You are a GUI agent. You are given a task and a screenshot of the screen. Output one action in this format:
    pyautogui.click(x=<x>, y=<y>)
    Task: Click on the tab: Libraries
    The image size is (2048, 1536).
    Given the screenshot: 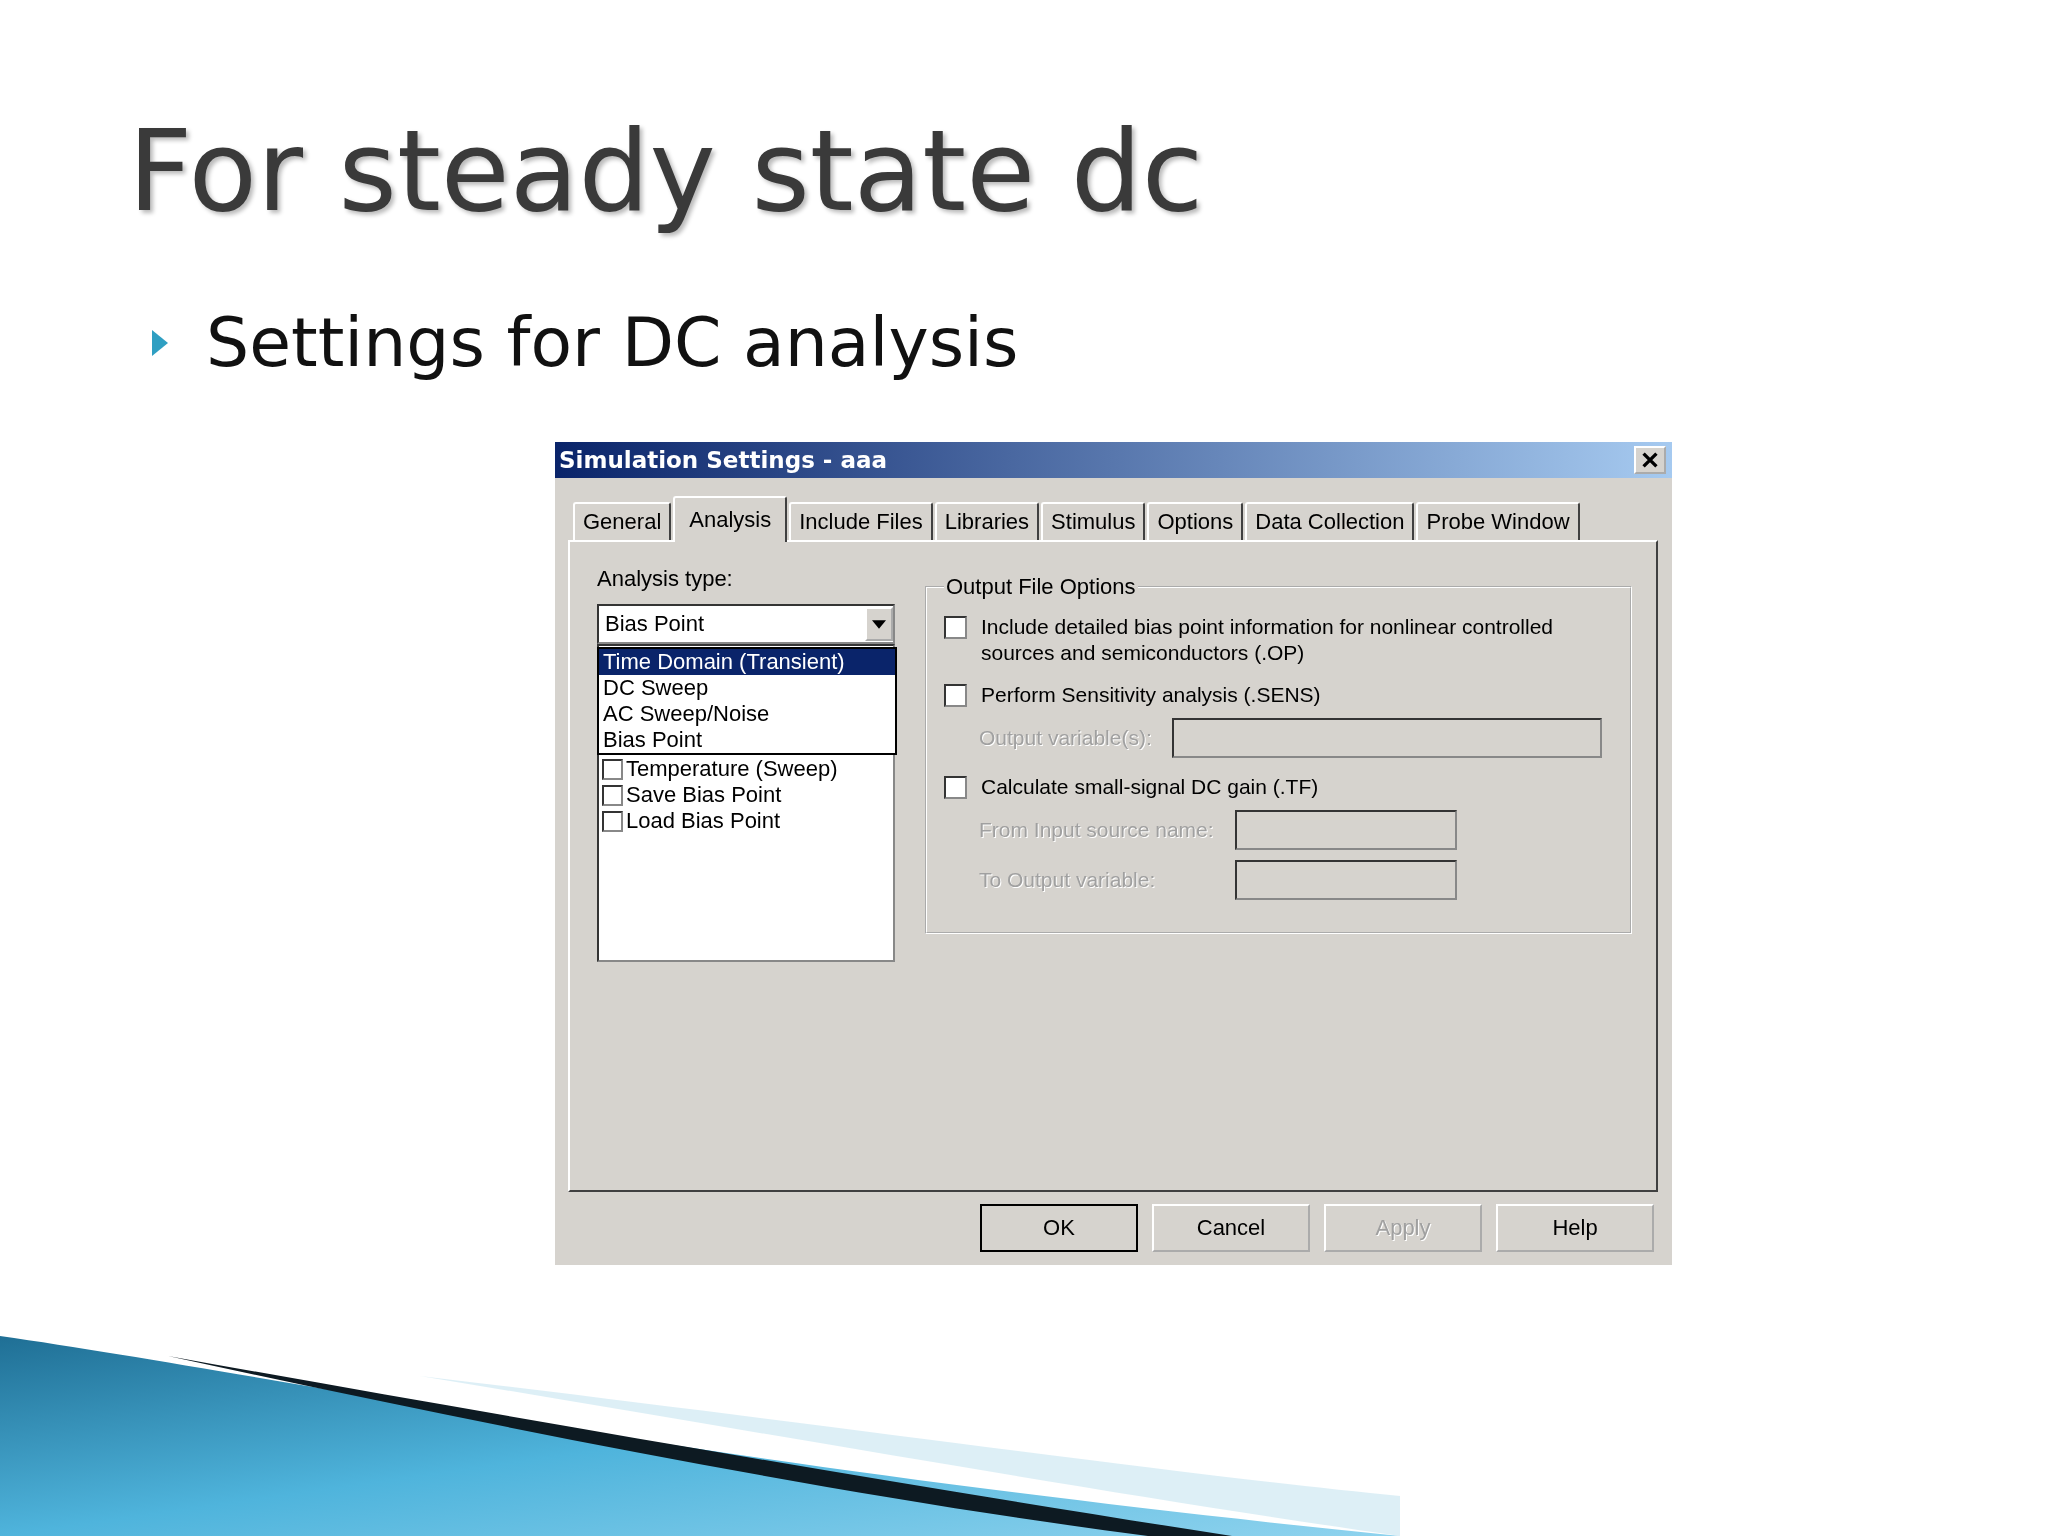 What is the action you would take?
    pyautogui.click(x=987, y=521)
    